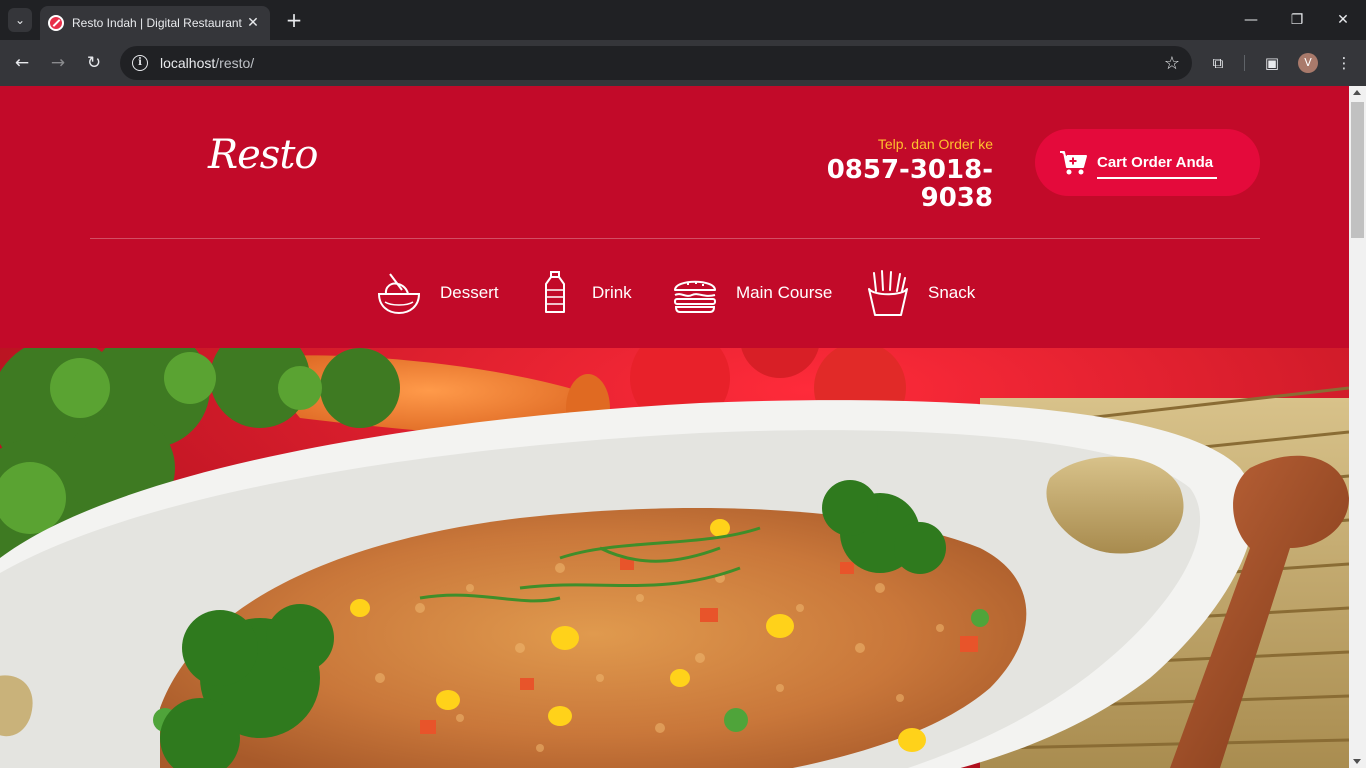 The height and width of the screenshot is (768, 1366). I want to click on category-label: Dessert, so click(469, 292).